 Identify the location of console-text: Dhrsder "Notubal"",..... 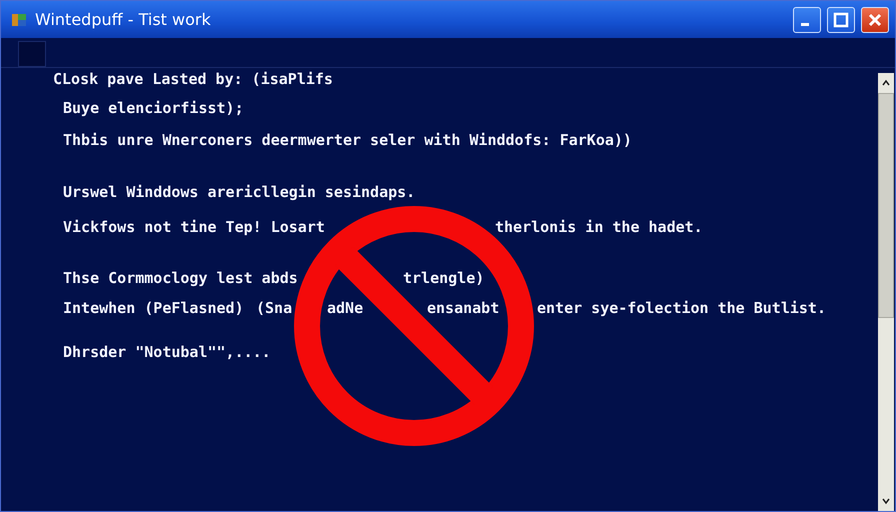
(167, 352).